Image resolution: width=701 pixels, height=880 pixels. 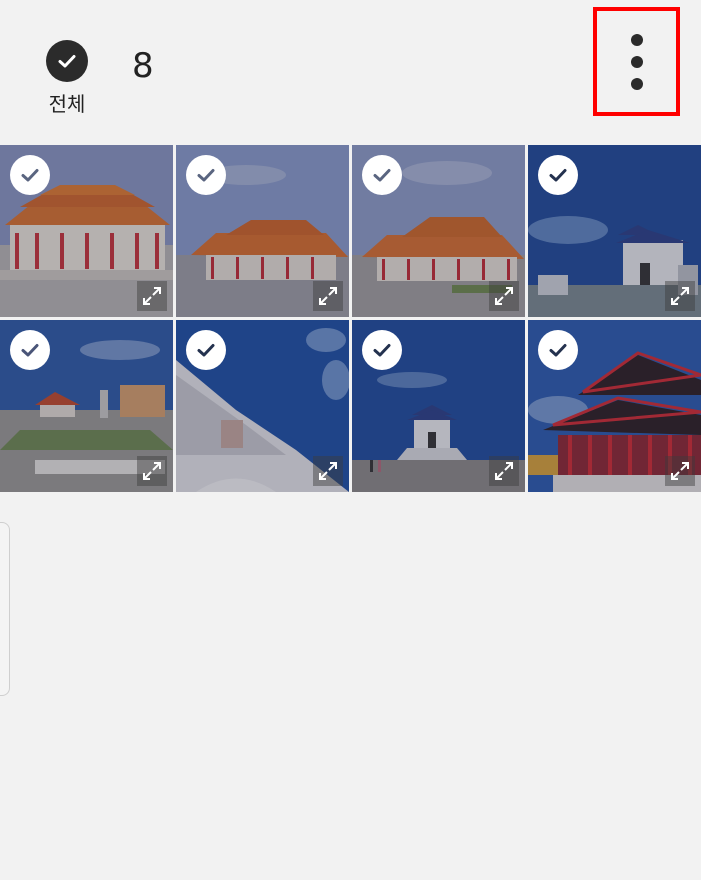 I want to click on more-vertical-icon, so click(x=636, y=39).